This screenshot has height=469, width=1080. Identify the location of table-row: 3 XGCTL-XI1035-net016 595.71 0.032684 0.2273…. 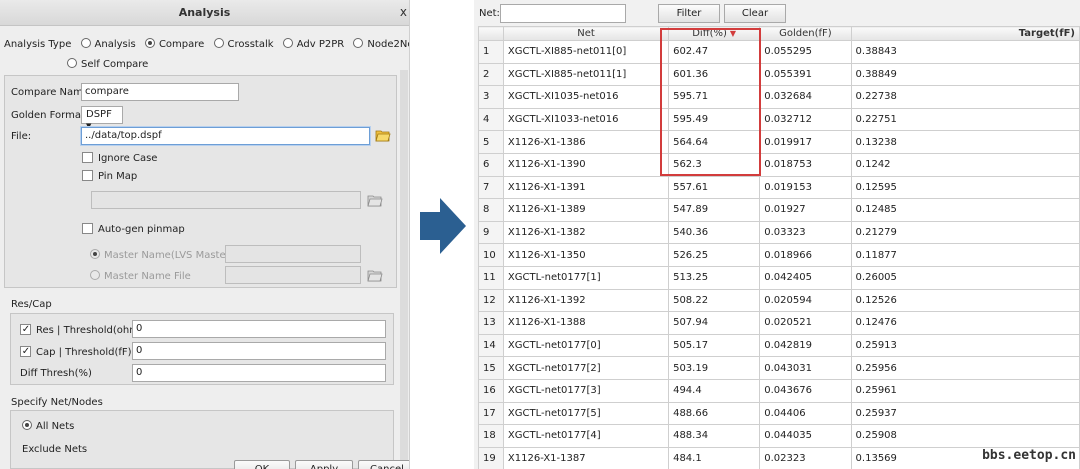
(779, 97).